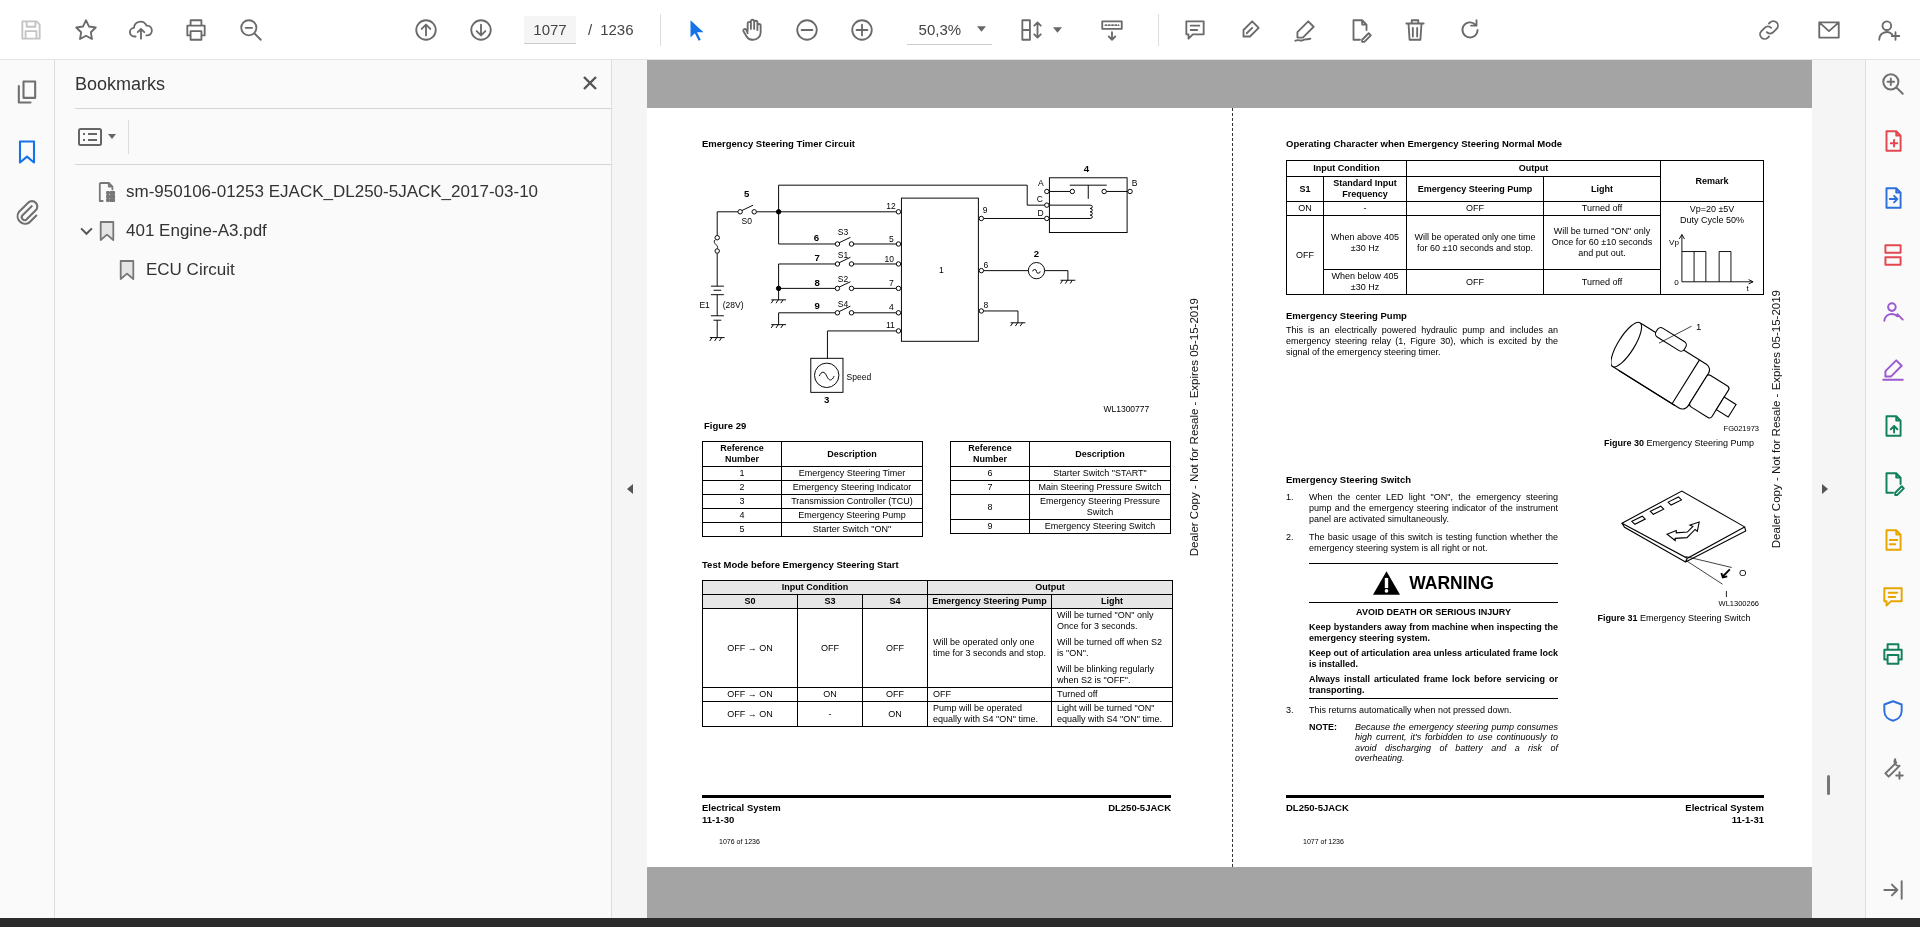  Describe the element at coordinates (1290, 498) in the screenshot. I see `step-number: 1.` at that location.